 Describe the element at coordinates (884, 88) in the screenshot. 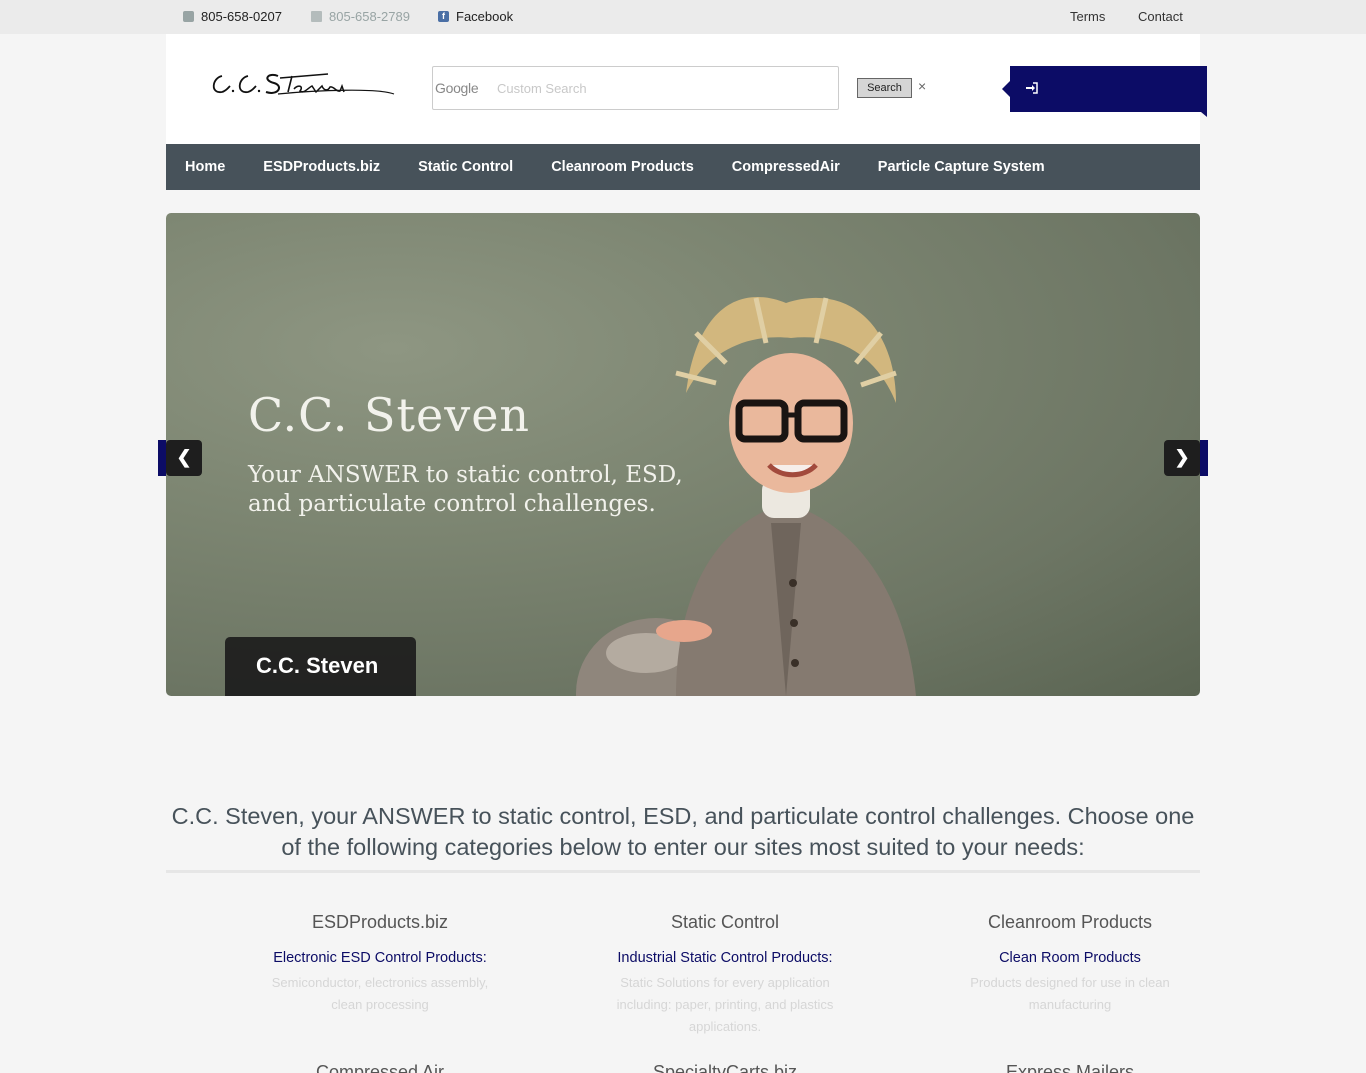

I see `search-button: Search` at that location.